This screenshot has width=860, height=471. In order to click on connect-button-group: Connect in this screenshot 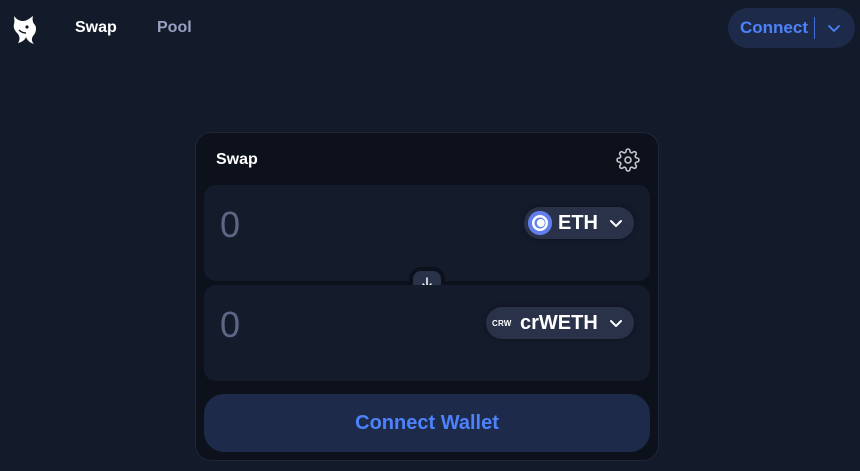, I will do `click(791, 28)`.